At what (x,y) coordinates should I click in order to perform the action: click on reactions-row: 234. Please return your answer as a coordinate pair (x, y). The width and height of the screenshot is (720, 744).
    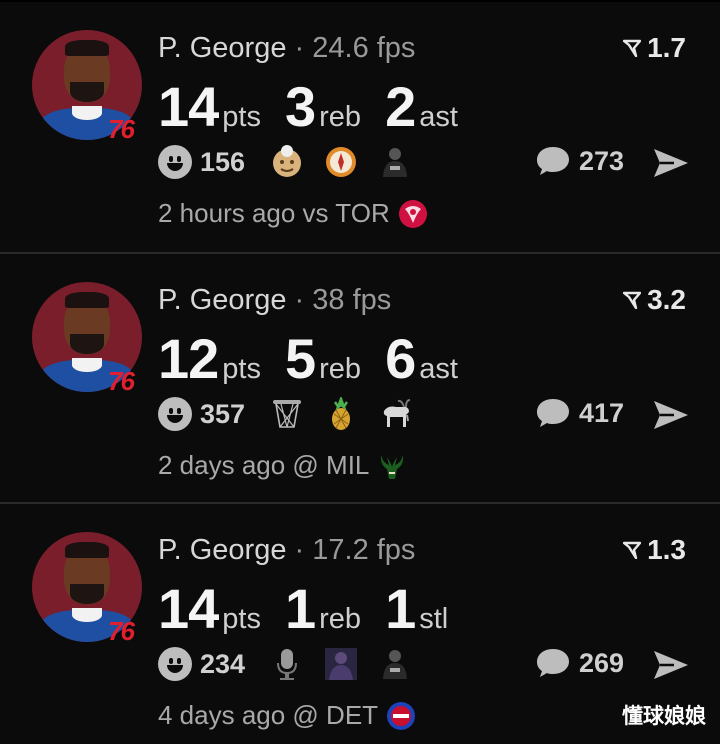
    Looking at the image, I should click on (293, 664).